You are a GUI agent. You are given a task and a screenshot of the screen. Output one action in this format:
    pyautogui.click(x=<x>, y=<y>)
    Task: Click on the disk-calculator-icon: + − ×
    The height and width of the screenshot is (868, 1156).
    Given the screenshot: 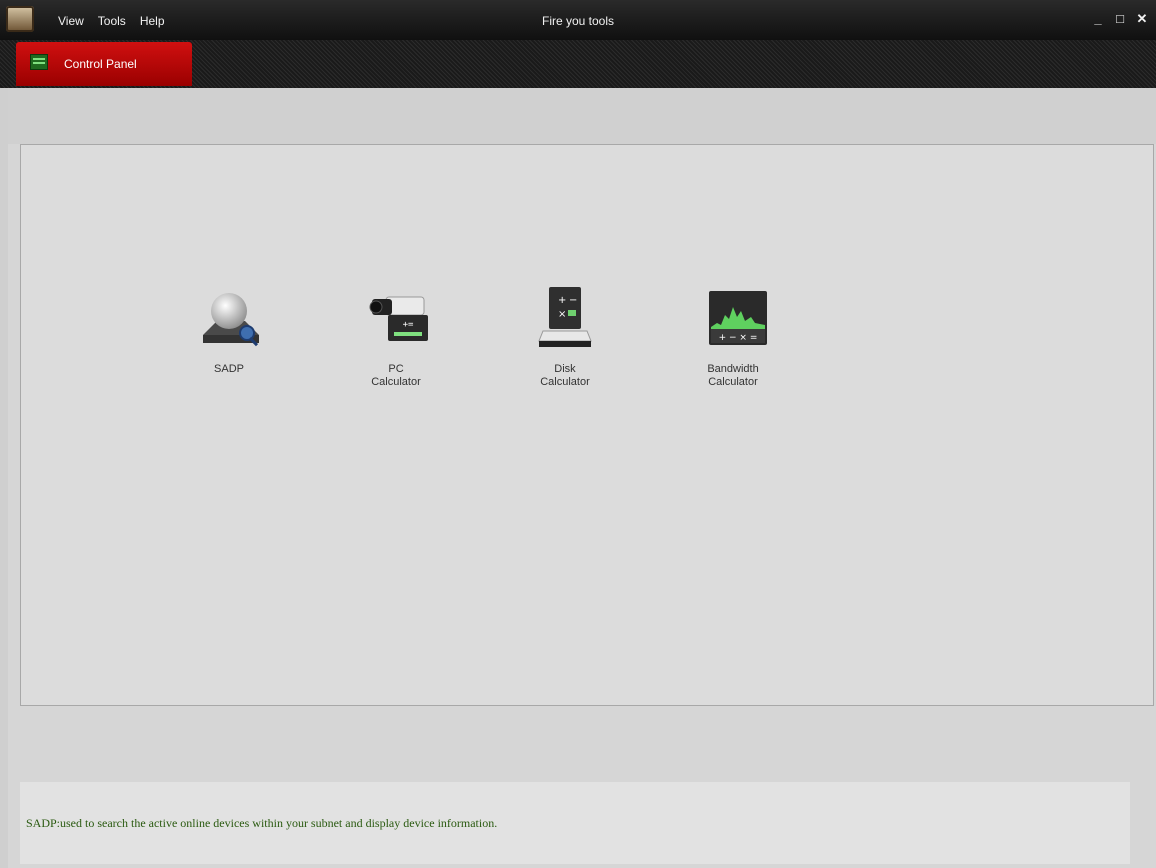 What is the action you would take?
    pyautogui.click(x=565, y=317)
    